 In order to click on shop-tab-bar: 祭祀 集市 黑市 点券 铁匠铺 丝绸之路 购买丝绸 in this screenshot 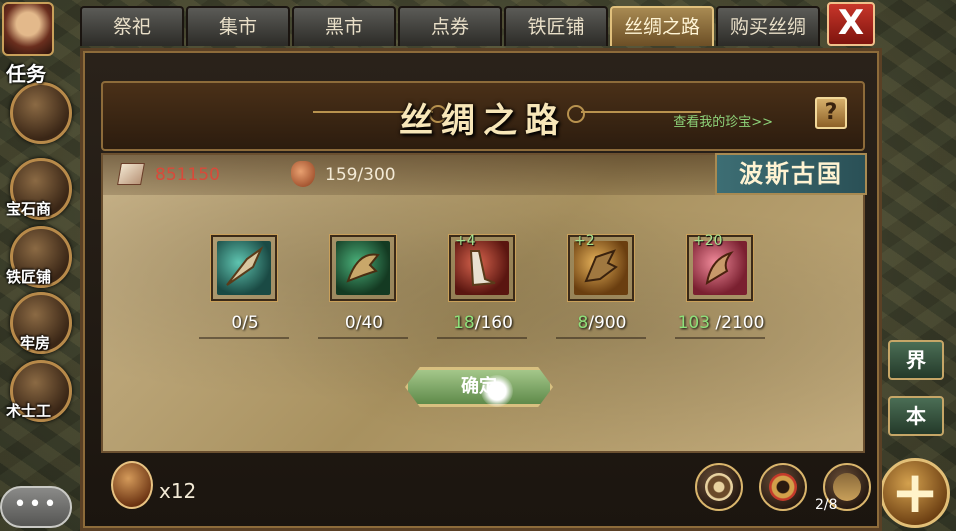, I will do `click(478, 27)`.